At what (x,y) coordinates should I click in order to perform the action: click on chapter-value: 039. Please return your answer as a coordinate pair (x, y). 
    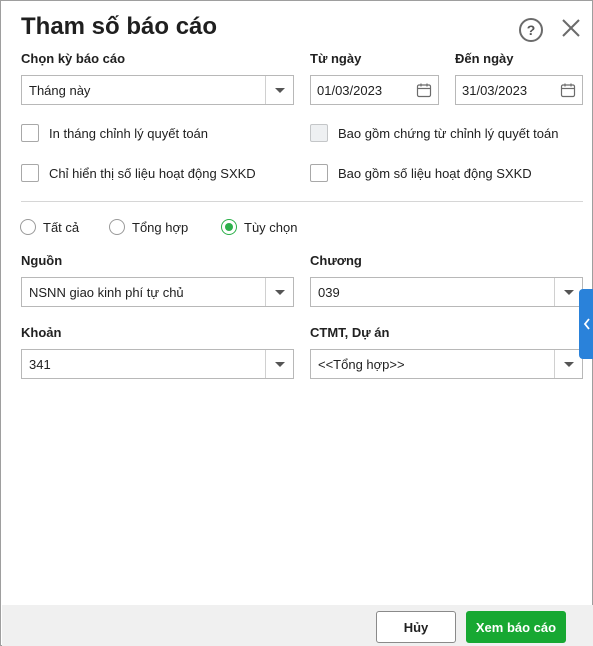
    Looking at the image, I should click on (329, 292).